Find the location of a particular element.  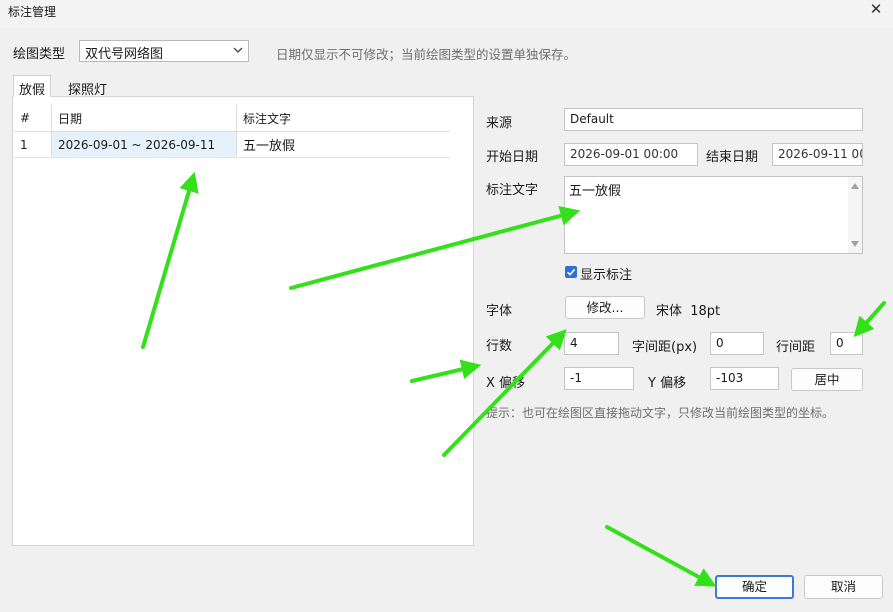

annotation-text-area: 五一放假 is located at coordinates (713, 215).